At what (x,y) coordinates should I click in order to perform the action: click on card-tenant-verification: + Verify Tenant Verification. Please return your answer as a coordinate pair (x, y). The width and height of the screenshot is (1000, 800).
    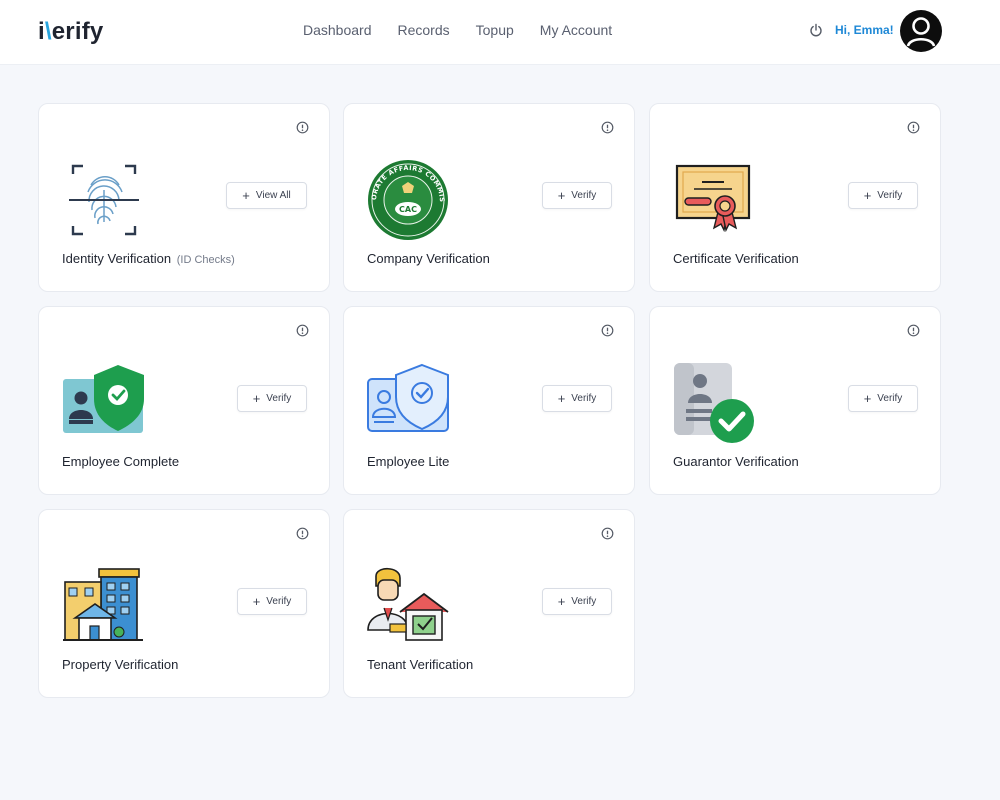
    Looking at the image, I should click on (489, 603).